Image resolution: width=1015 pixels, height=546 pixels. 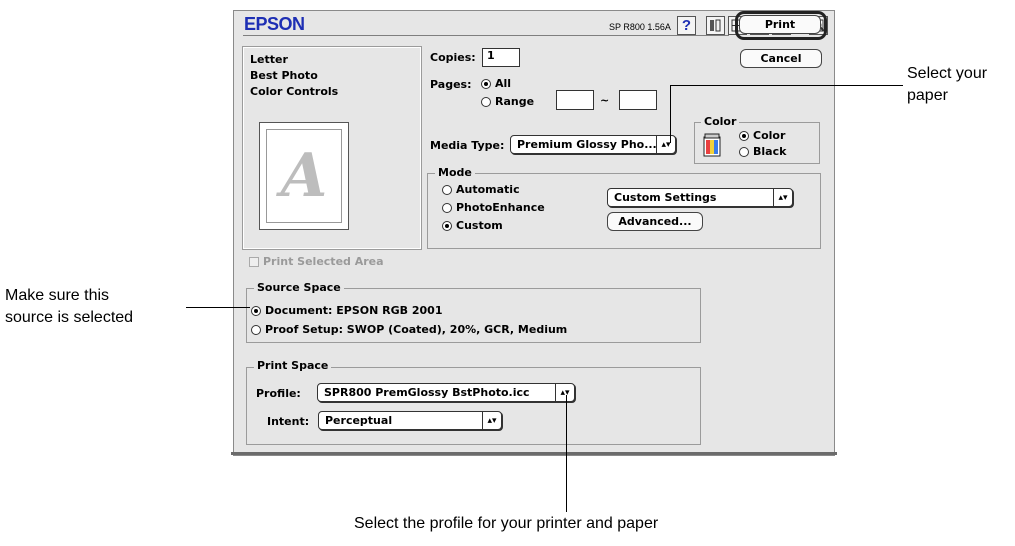 What do you see at coordinates (299, 287) in the screenshot?
I see `source-space-title: Source Space` at bounding box center [299, 287].